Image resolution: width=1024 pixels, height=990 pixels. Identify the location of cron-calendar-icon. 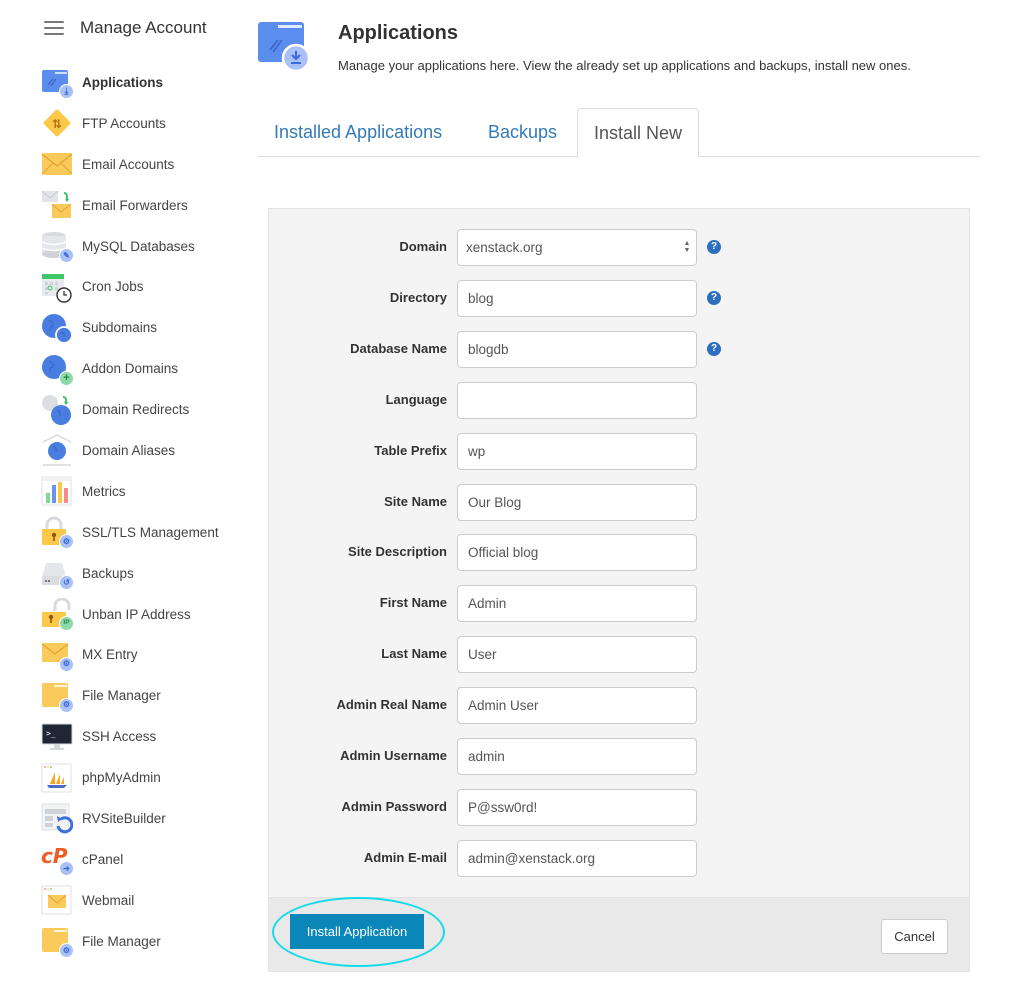
(57, 287).